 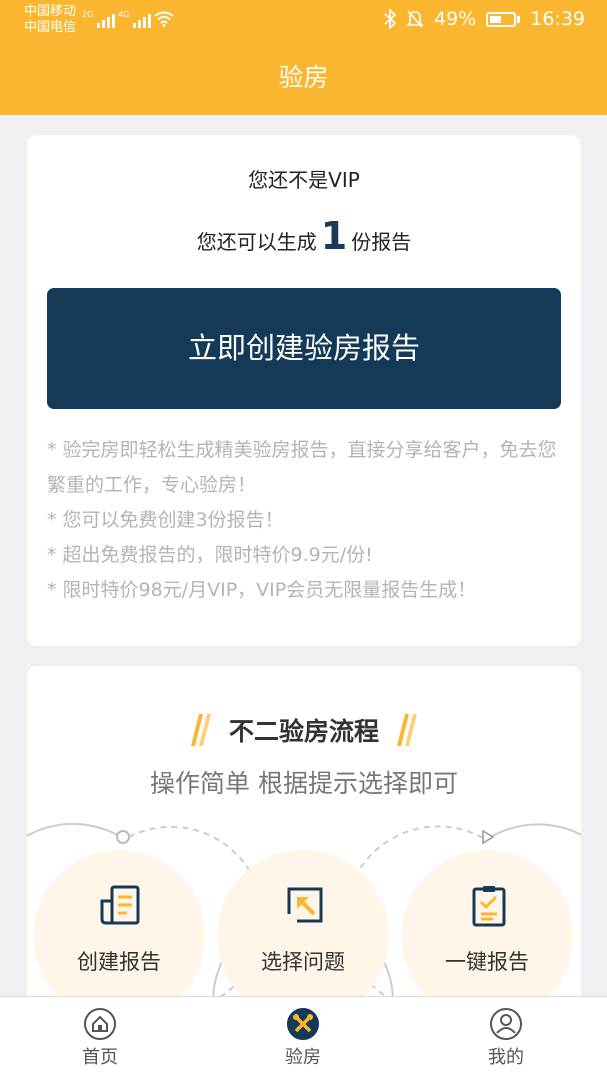 I want to click on remain-count: 1, so click(x=334, y=236).